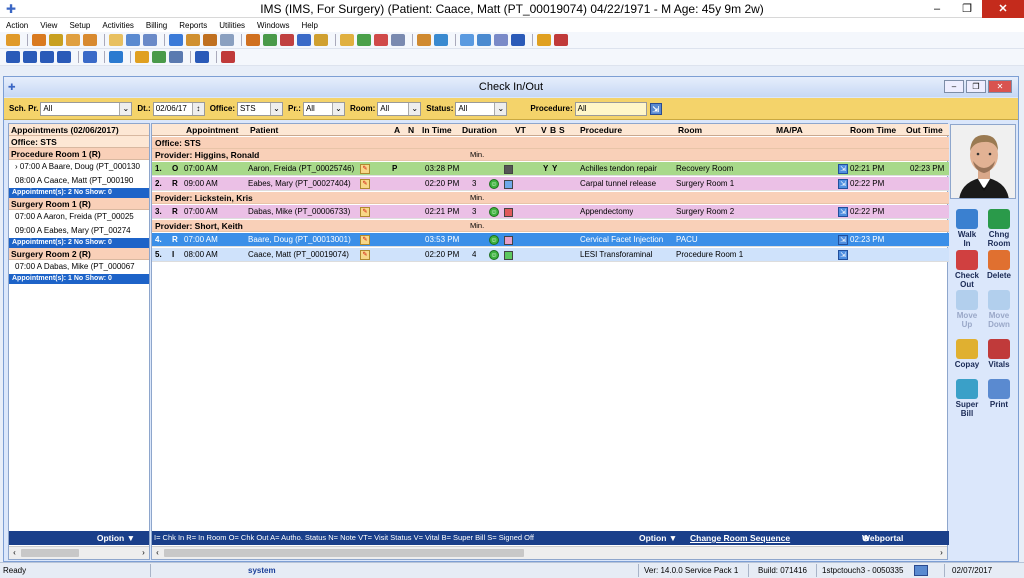 The height and width of the screenshot is (578, 1024). Describe the element at coordinates (17, 25) in the screenshot. I see `menu-action: Action` at that location.